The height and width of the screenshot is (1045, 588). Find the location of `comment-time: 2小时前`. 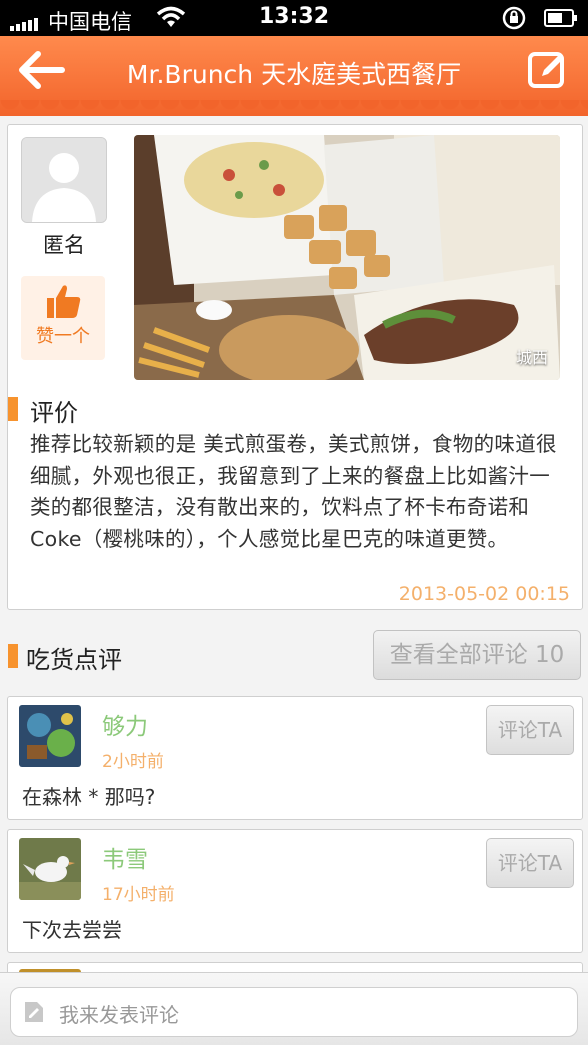

comment-time: 2小时前 is located at coordinates (133, 762).